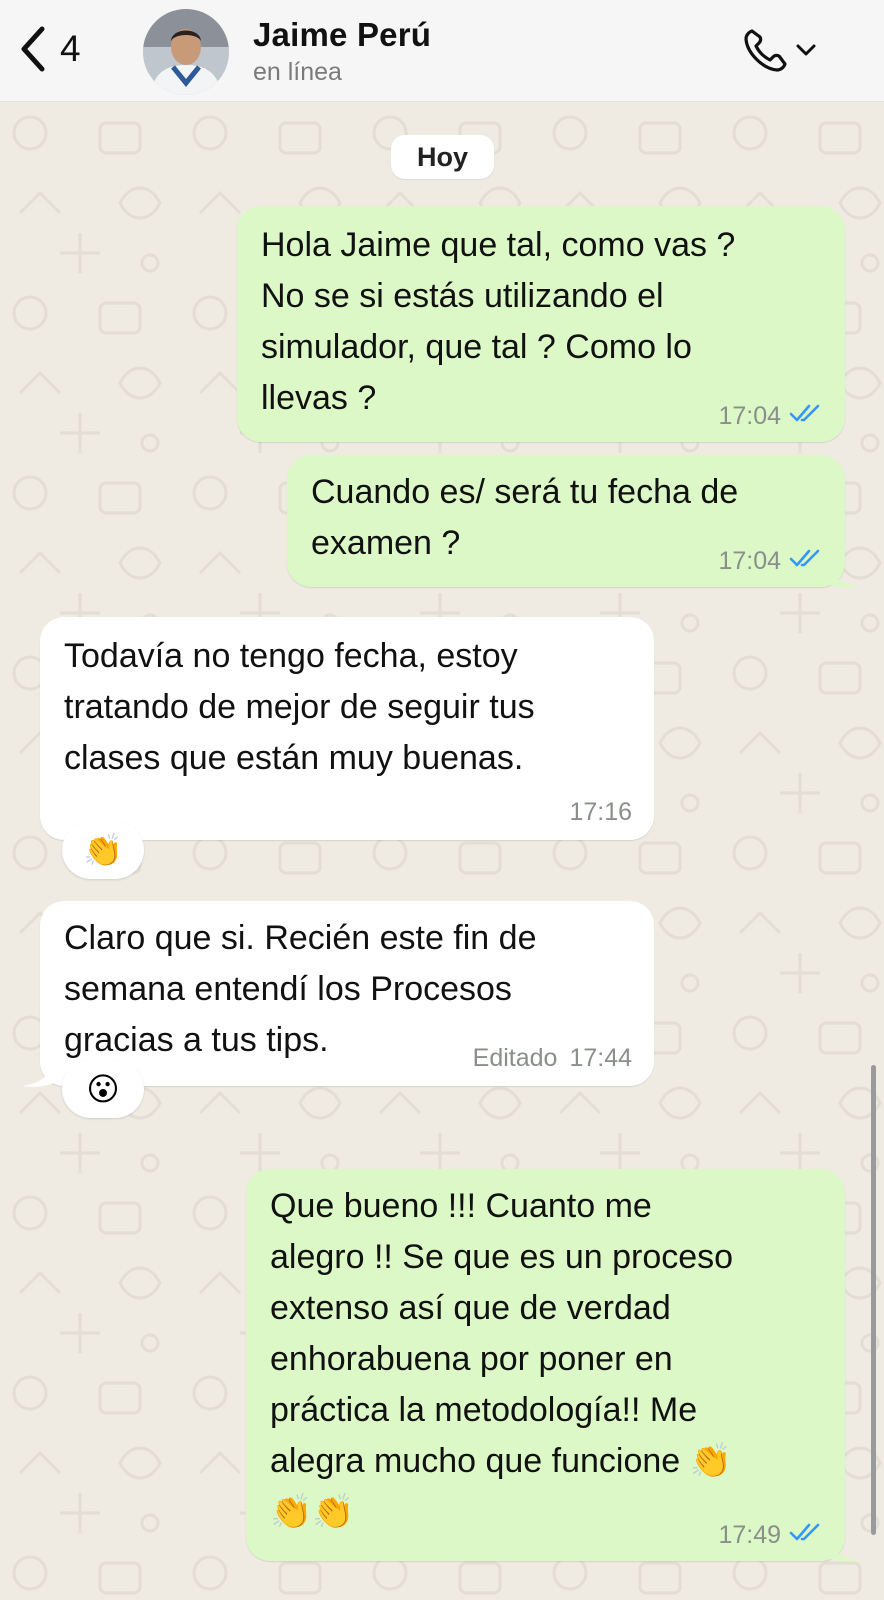  I want to click on call-button, so click(779, 52).